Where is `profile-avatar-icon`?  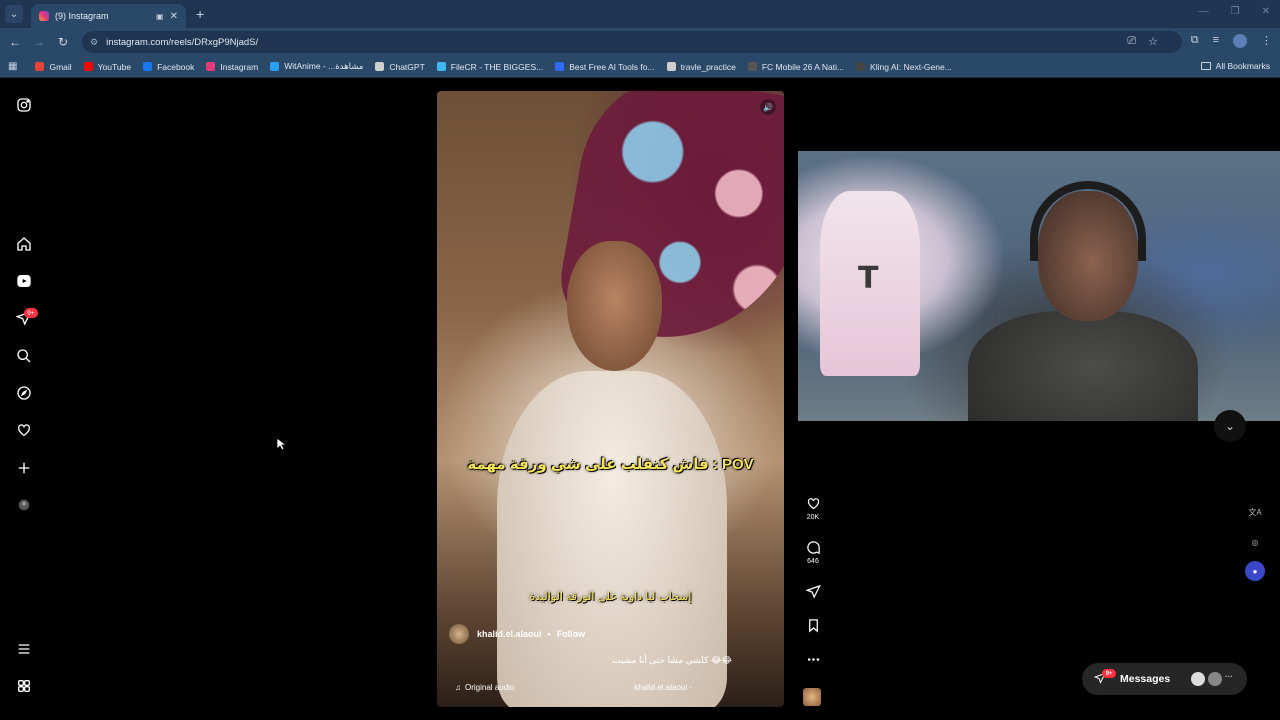
profile-avatar-icon is located at coordinates (24, 505).